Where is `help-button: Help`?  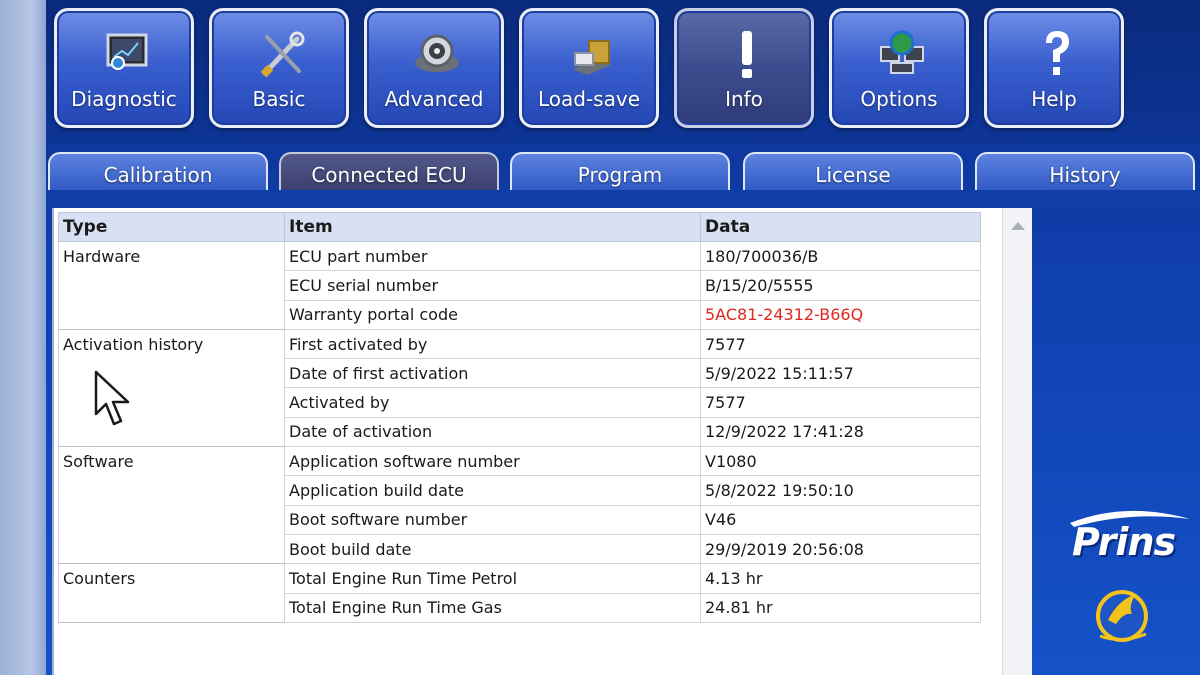
help-button: Help is located at coordinates (1054, 68).